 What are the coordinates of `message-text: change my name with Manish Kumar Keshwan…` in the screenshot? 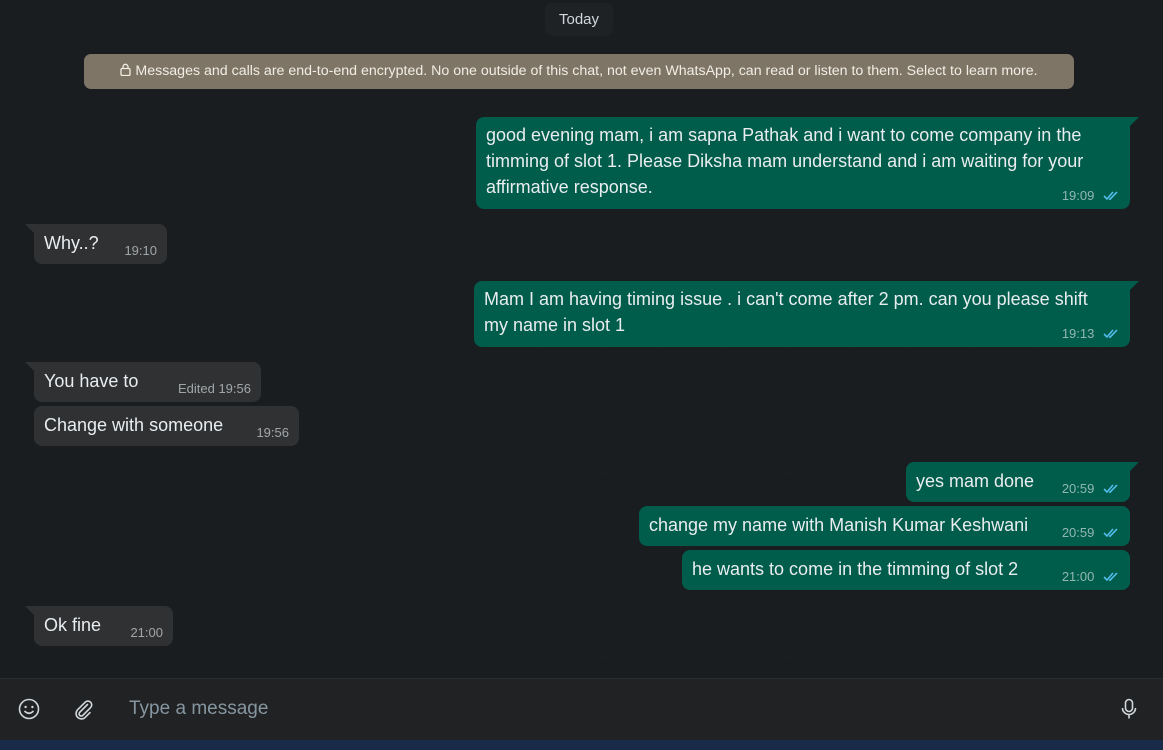 It's located at (839, 525).